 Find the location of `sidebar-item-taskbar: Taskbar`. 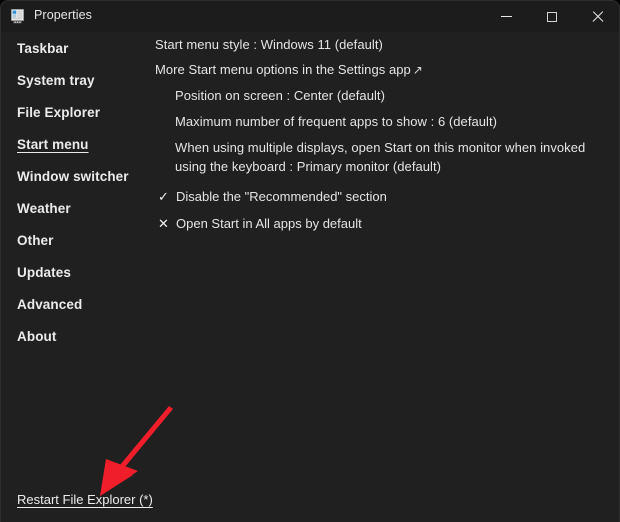

sidebar-item-taskbar: Taskbar is located at coordinates (42, 48).